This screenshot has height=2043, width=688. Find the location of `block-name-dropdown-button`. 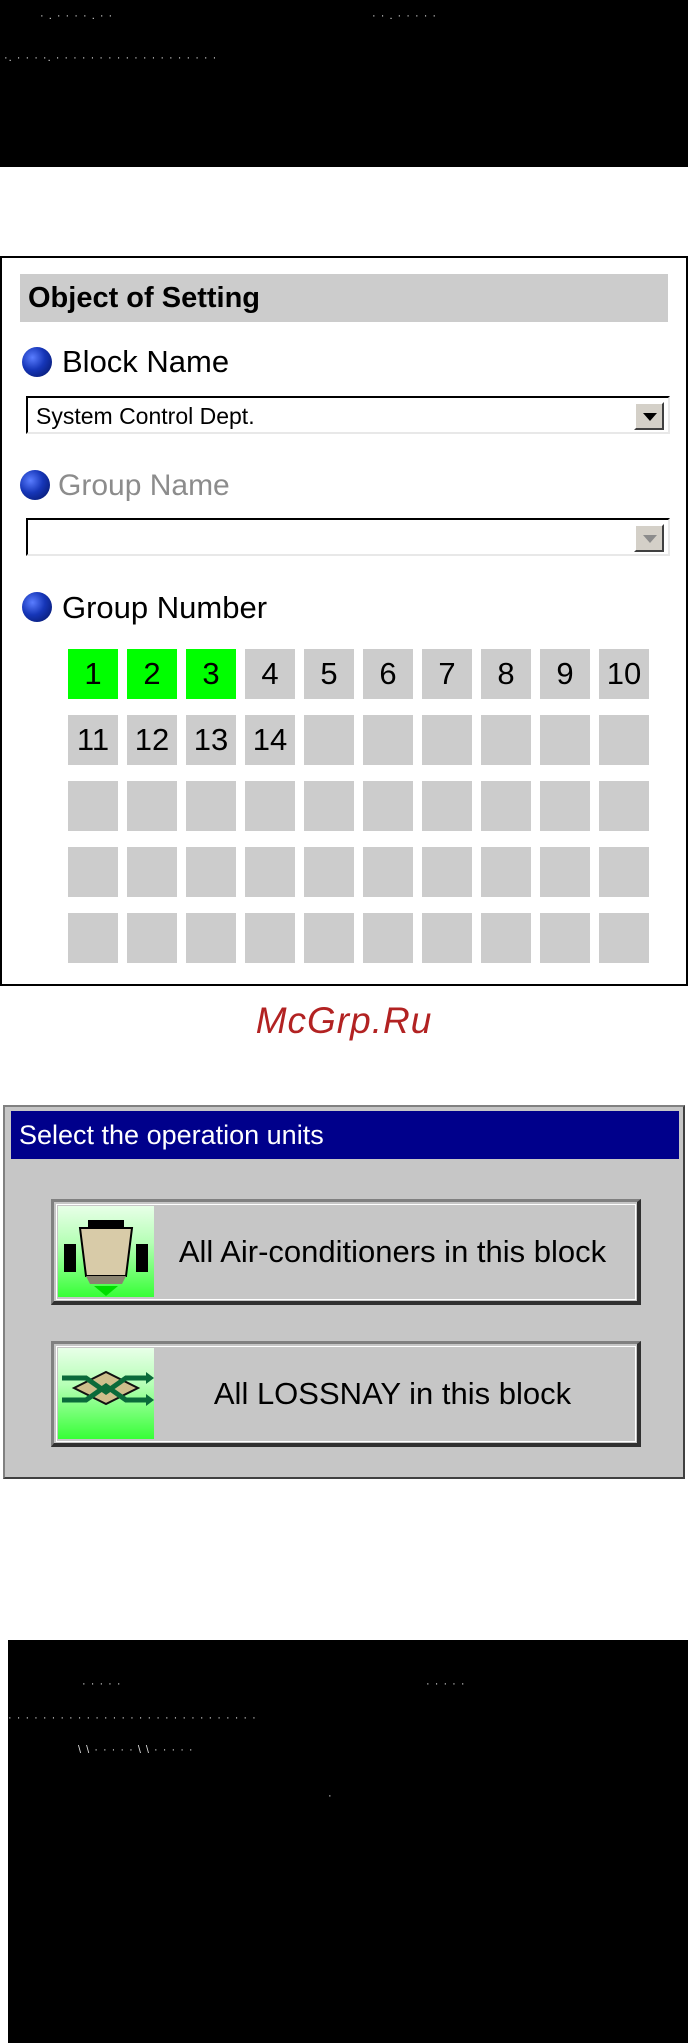

block-name-dropdown-button is located at coordinates (649, 416).